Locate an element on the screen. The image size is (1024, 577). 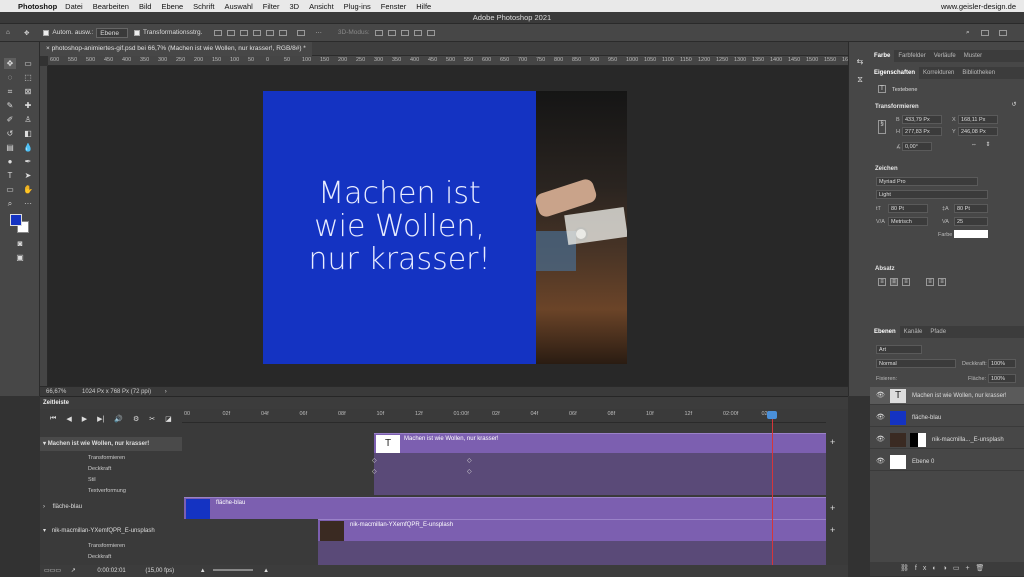
menu-ansicht: Ansicht is located at coordinates (321, 6).